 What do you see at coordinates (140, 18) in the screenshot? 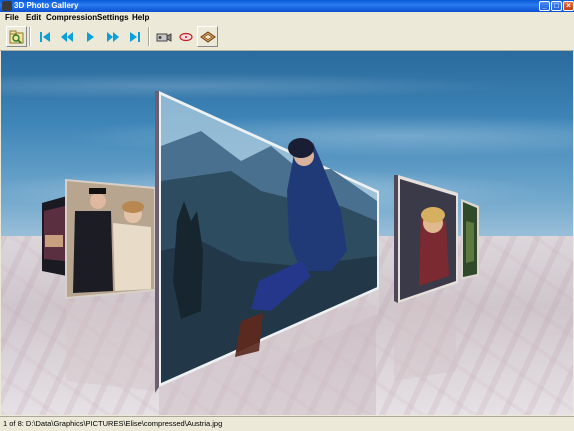
I see `menu-help: Help` at bounding box center [140, 18].